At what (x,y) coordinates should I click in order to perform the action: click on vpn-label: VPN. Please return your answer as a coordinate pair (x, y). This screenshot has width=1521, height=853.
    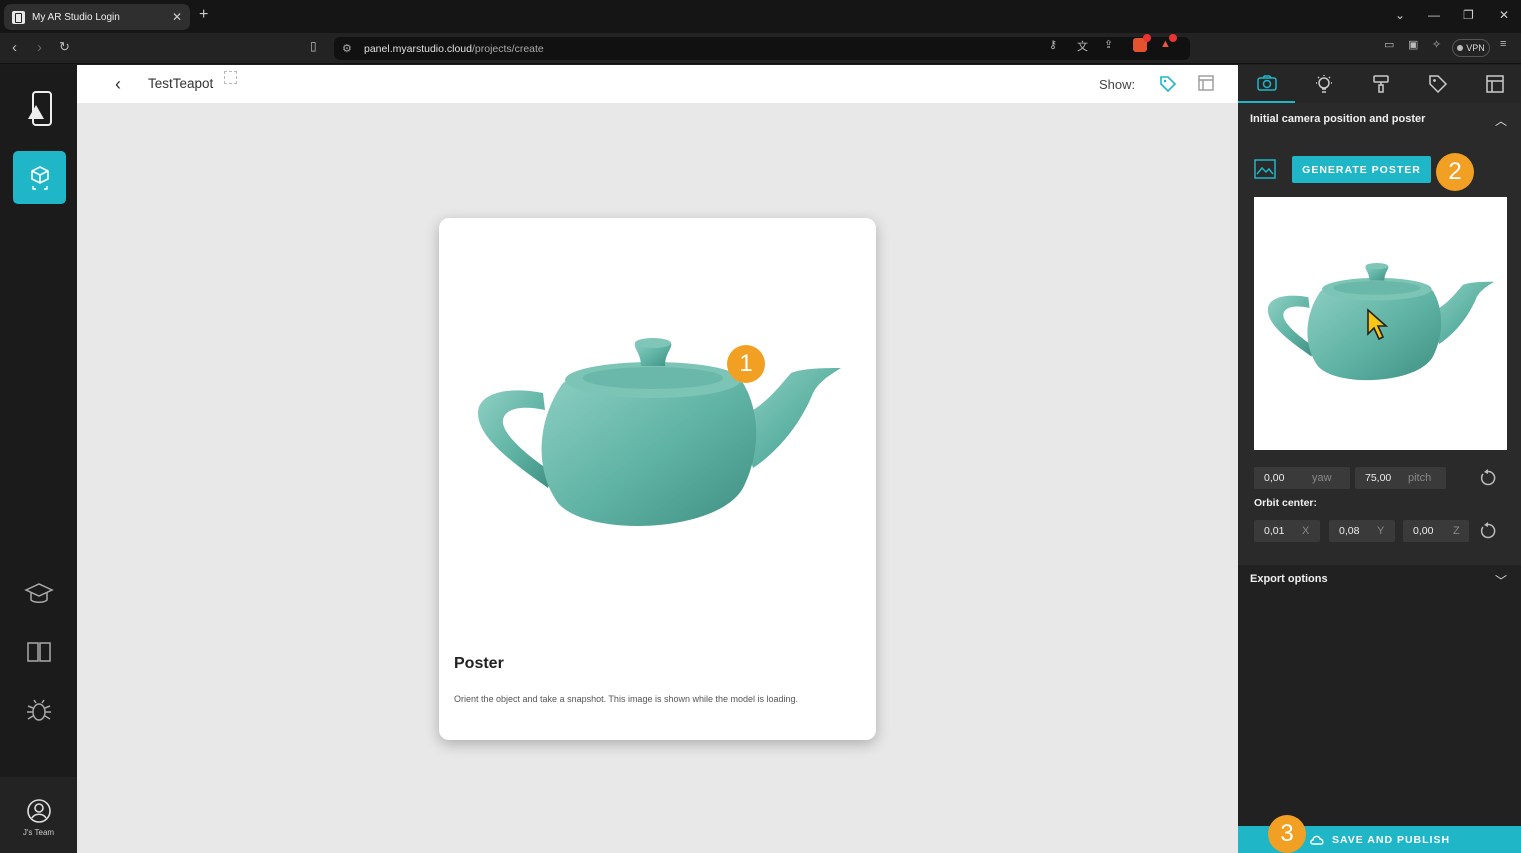
    Looking at the image, I should click on (1475, 48).